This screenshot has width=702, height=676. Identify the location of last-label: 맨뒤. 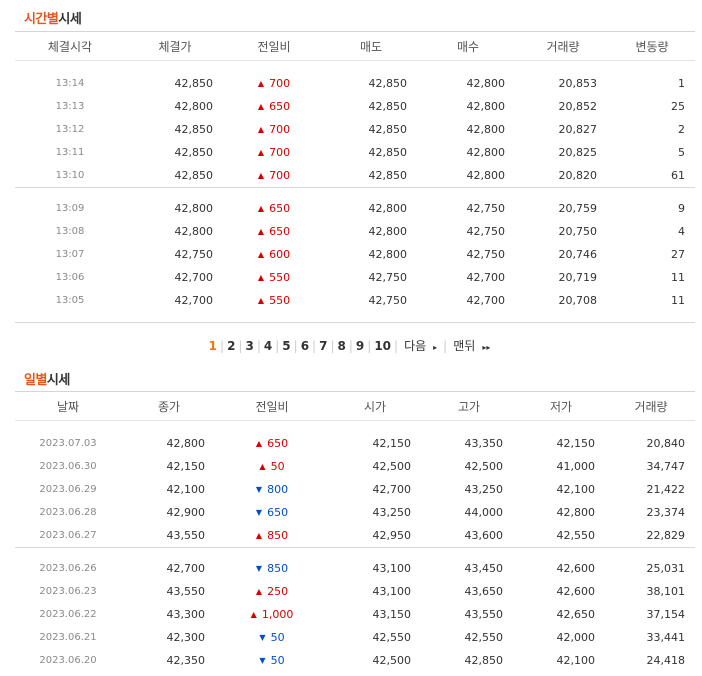
(464, 346).